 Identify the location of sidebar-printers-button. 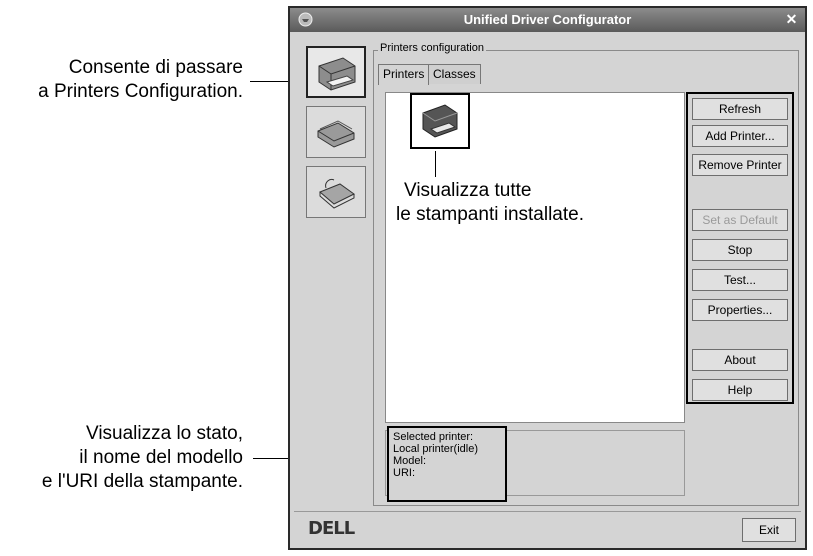
(336, 72).